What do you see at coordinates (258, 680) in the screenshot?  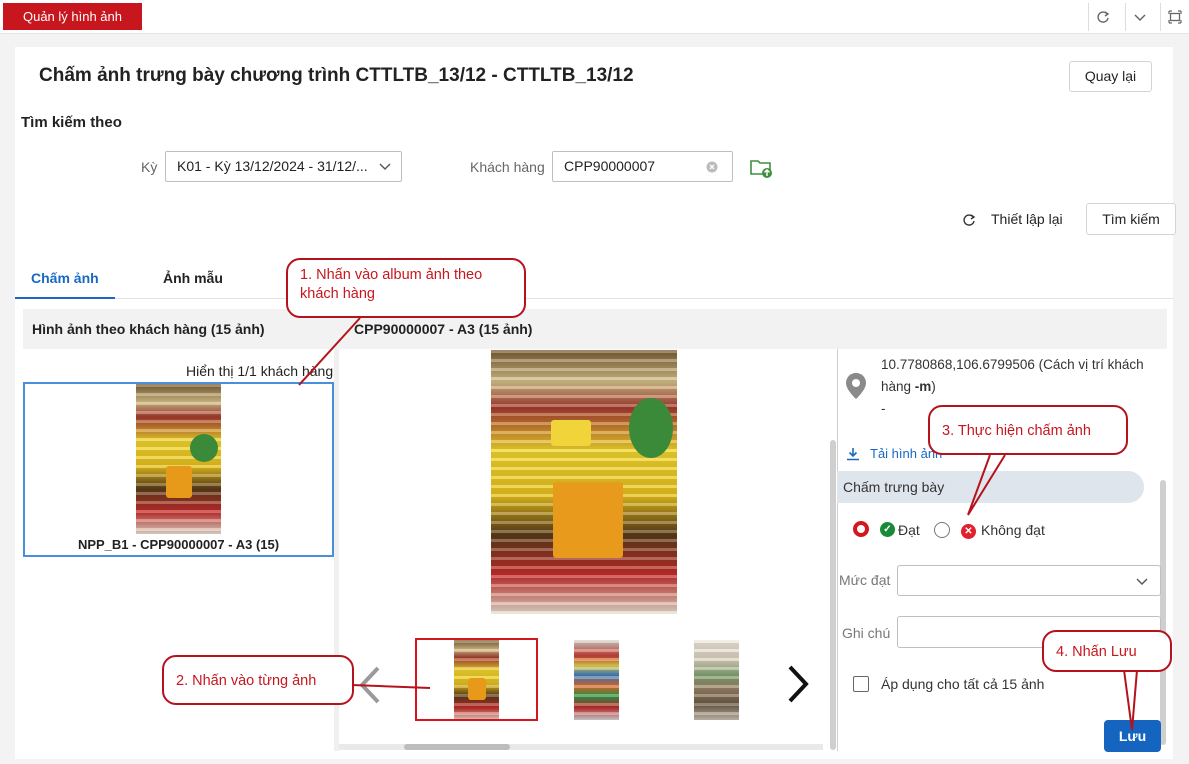 I see `callout-step-2: 2. Nhấn vào từng ảnh` at bounding box center [258, 680].